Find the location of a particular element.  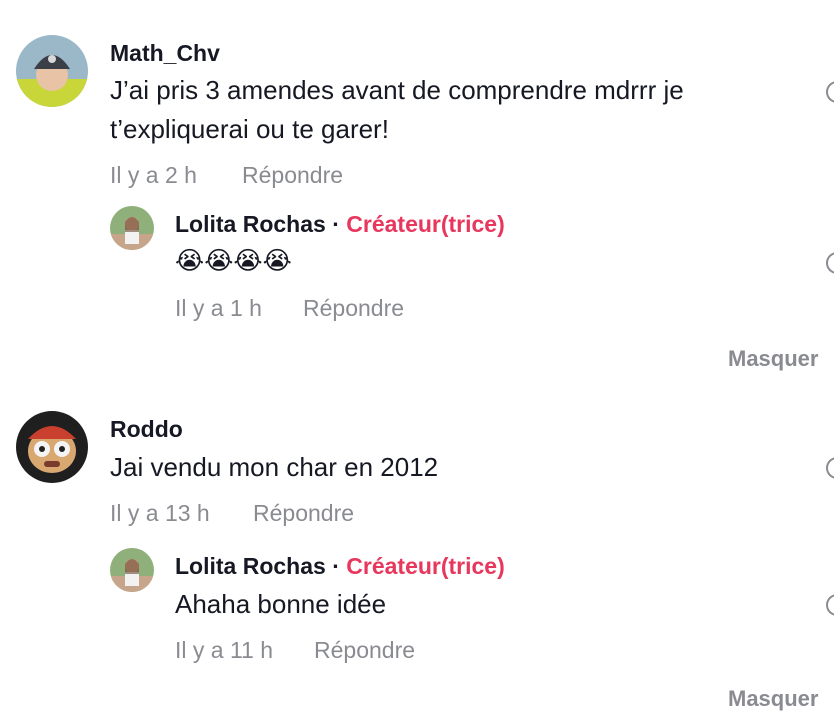

comment-text-line-1: Jai vendu mon char en 2012 is located at coordinates (274, 467).